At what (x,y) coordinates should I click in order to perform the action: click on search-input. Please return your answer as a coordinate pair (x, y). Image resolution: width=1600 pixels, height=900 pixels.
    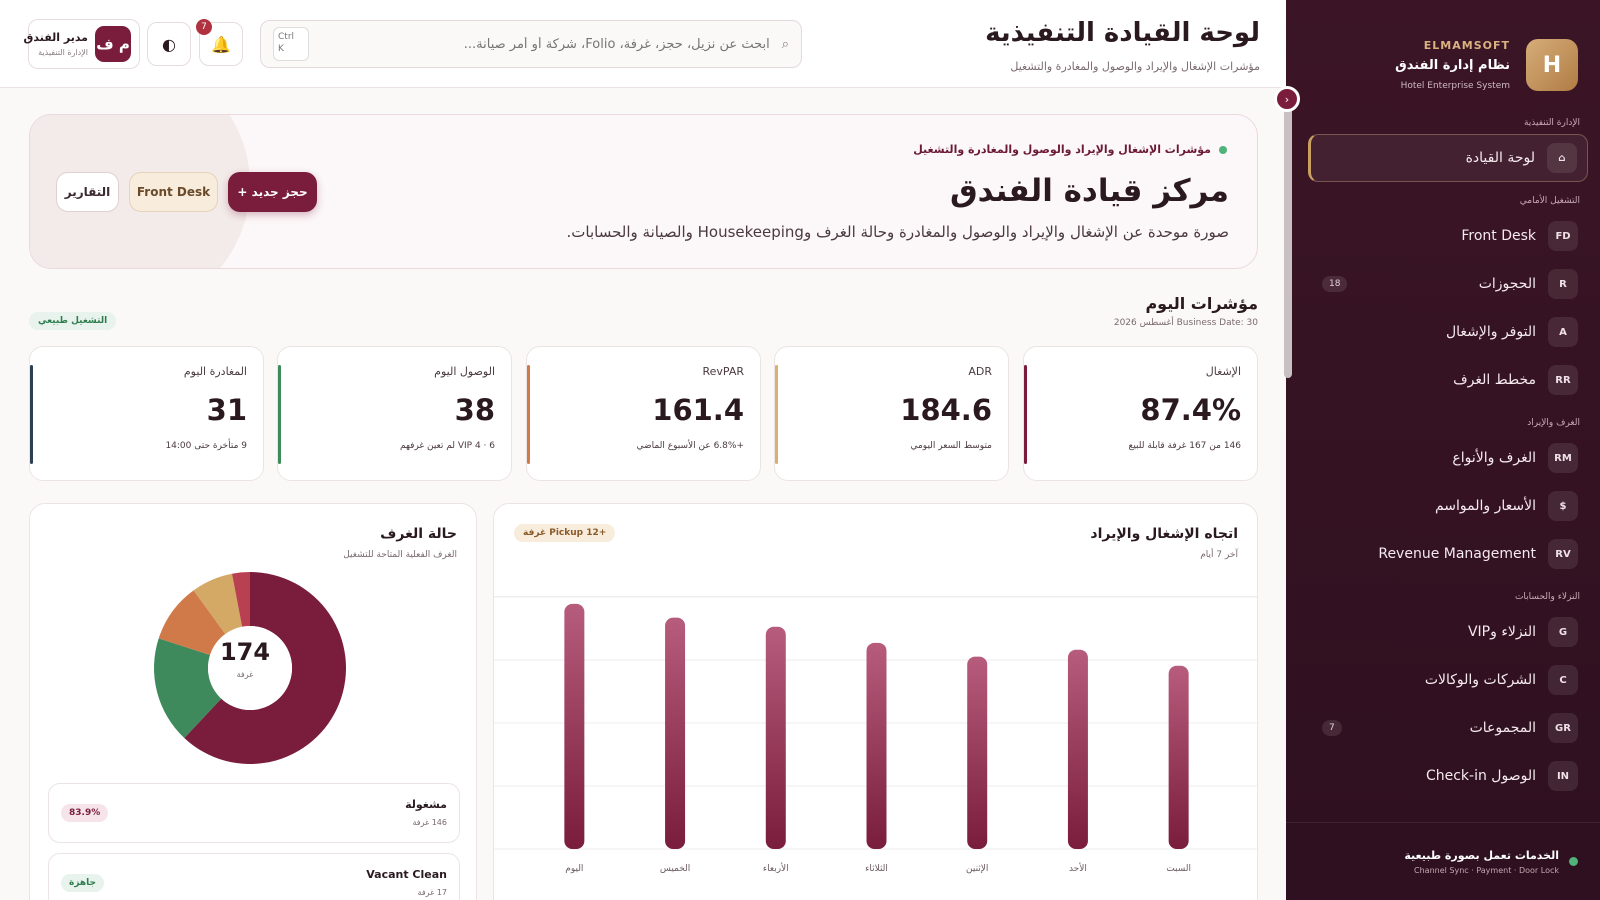
    Looking at the image, I should click on (539, 44).